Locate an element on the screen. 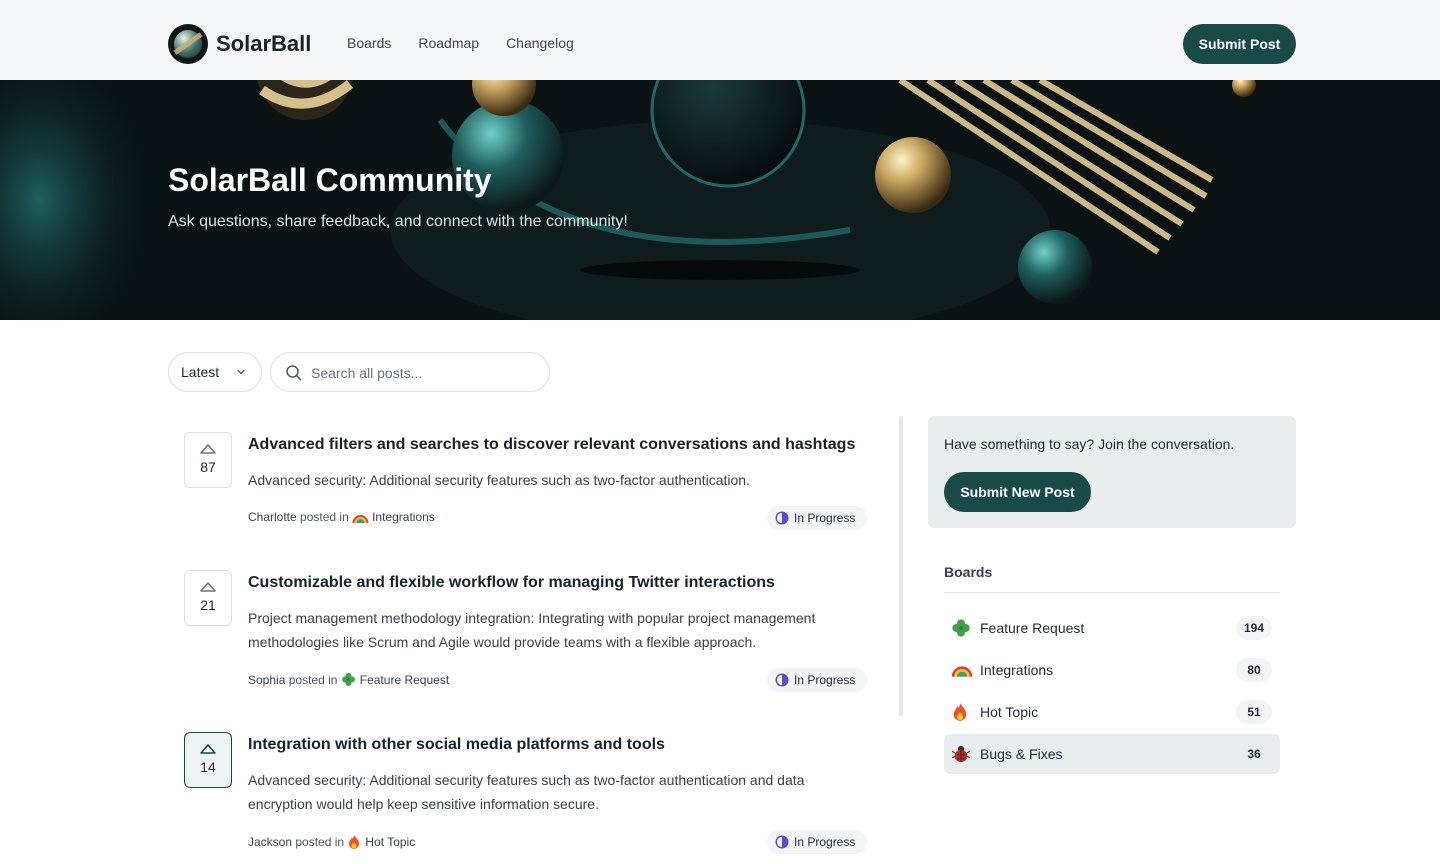 This screenshot has width=1440, height=864. board-item-feature-request: Feature Request 194 is located at coordinates (1112, 628).